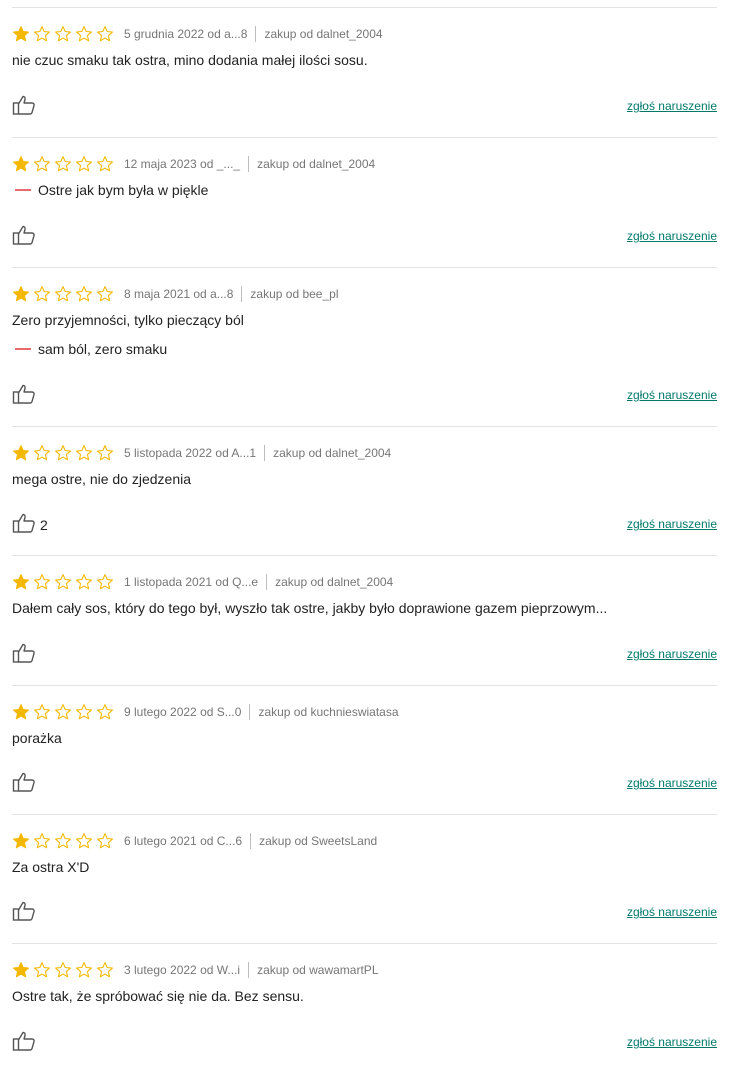  Describe the element at coordinates (37, 738) in the screenshot. I see `review-text: porażka` at that location.